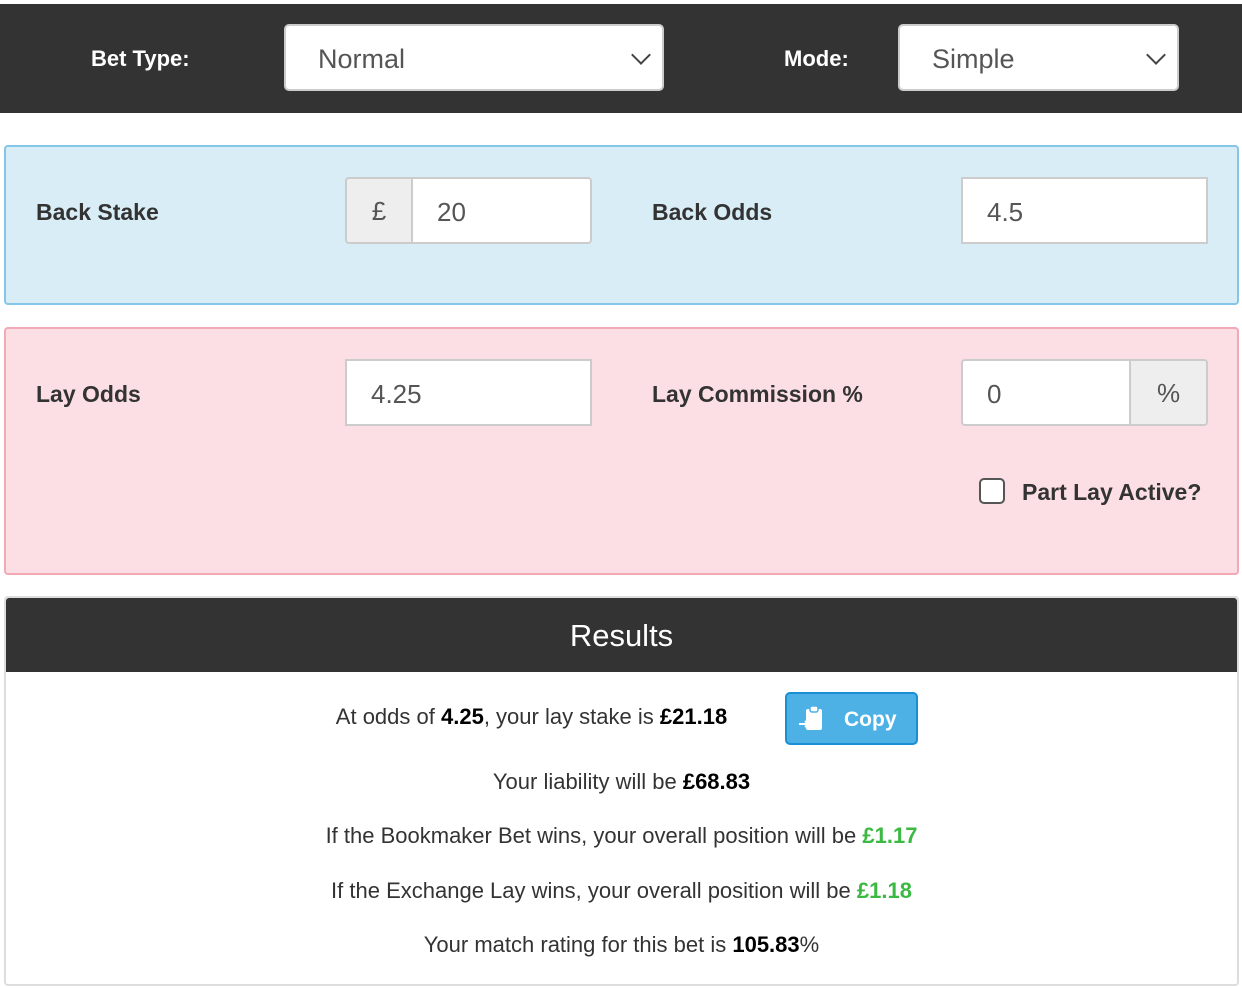 This screenshot has width=1242, height=988. I want to click on copy-label: Copy, so click(870, 719).